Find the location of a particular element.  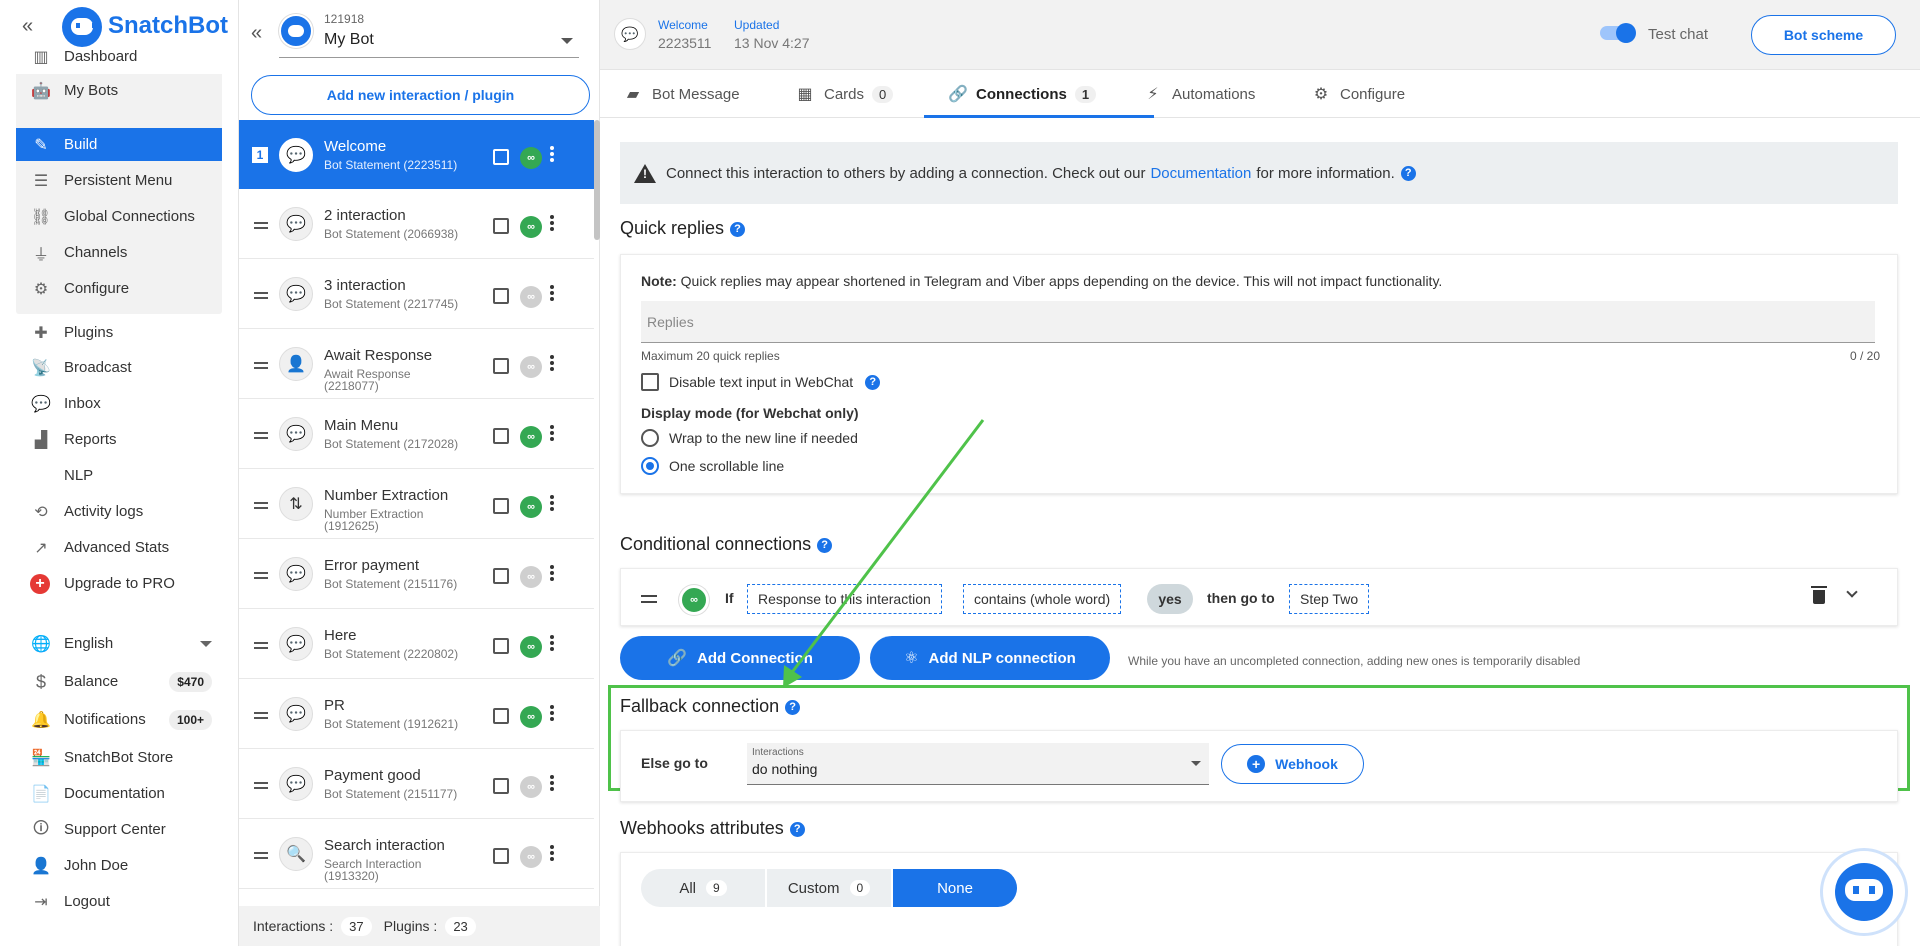

nav-plugins: ✚ Plugins is located at coordinates (119, 332).